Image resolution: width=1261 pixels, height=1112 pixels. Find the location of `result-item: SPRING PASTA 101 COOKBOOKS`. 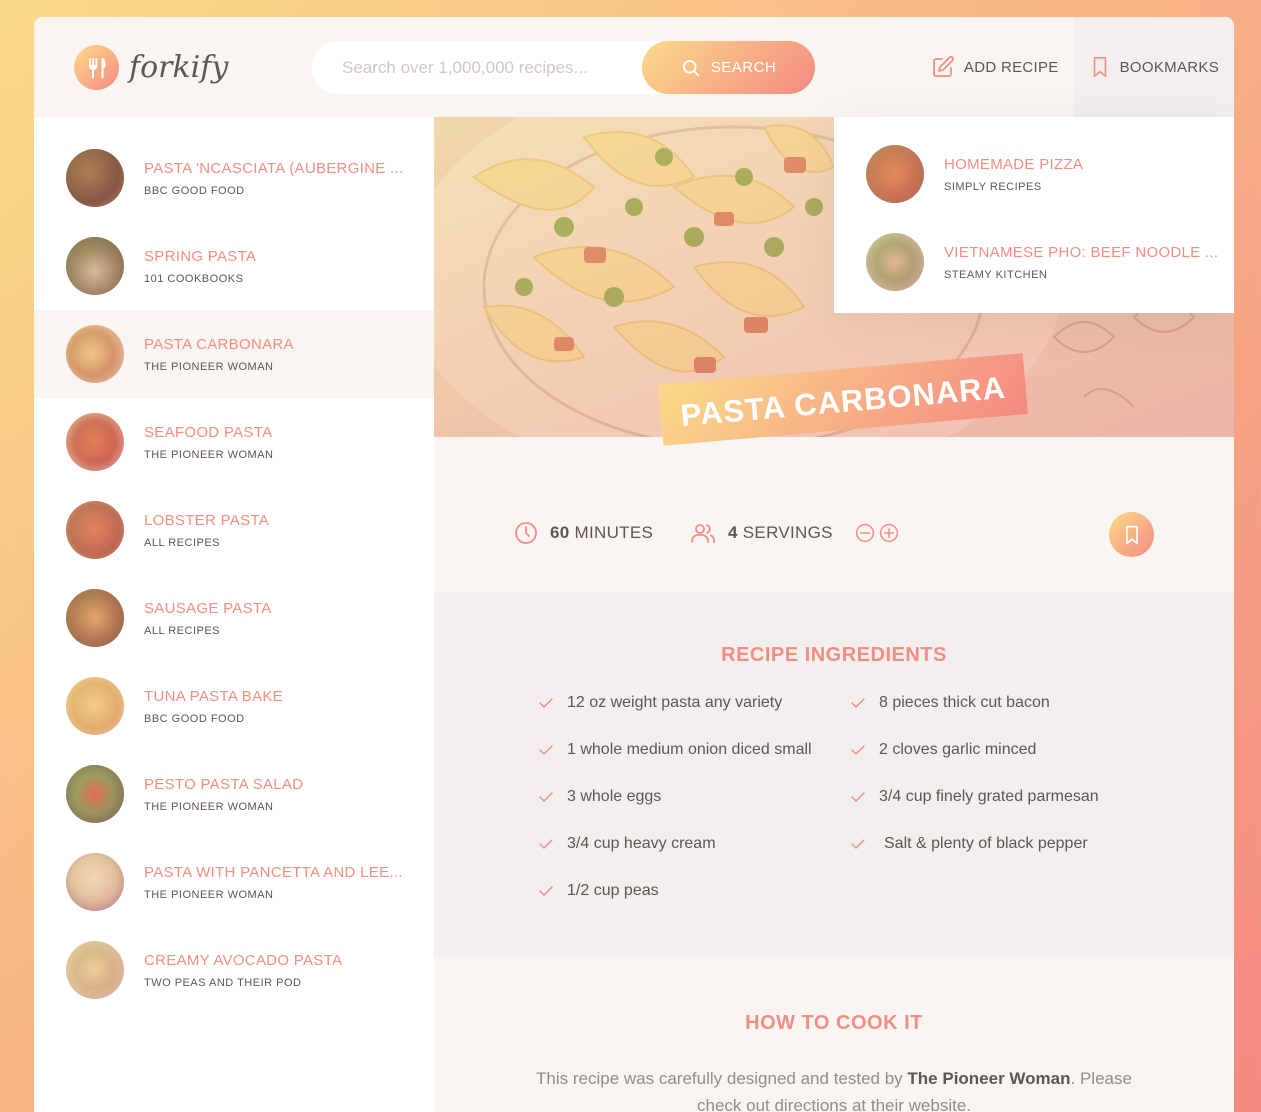

result-item: SPRING PASTA 101 COOKBOOKS is located at coordinates (234, 266).